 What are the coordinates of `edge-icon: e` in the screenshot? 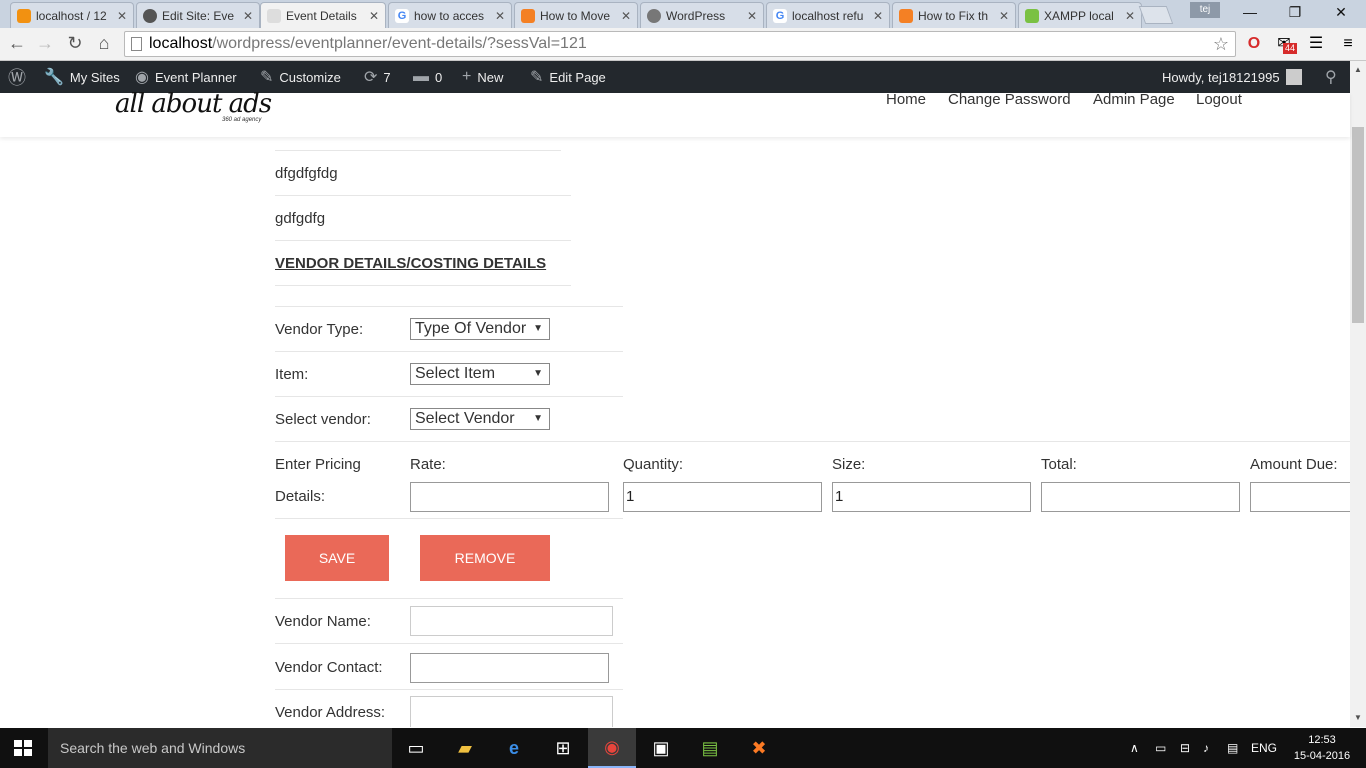 It's located at (514, 748).